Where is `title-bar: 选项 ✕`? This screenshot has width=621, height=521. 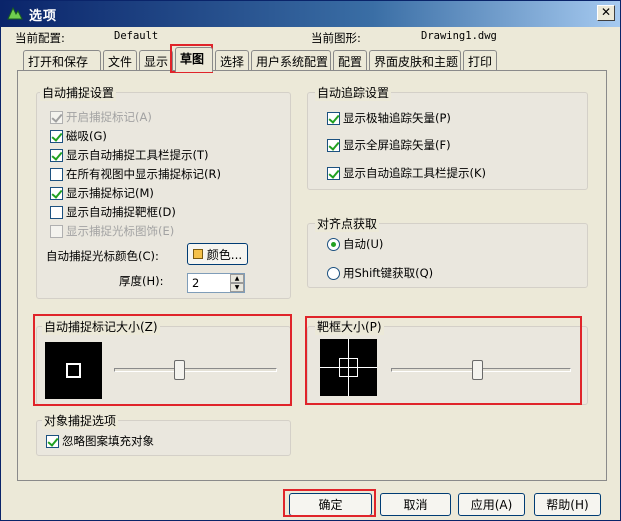
title-bar: 选项 ✕ is located at coordinates (310, 14).